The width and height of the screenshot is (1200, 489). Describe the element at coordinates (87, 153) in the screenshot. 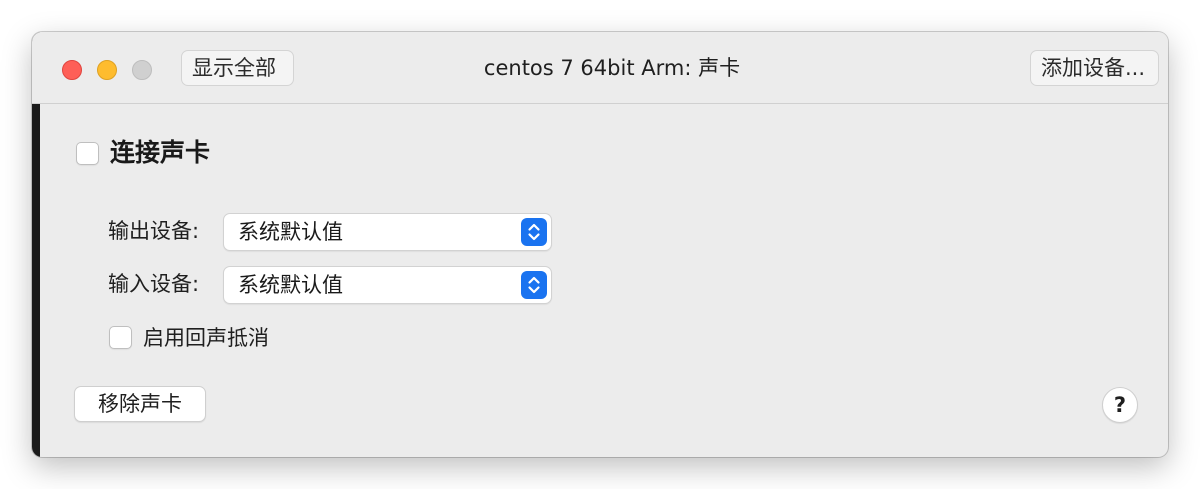

I see `connect-sound-card-checkbox` at that location.